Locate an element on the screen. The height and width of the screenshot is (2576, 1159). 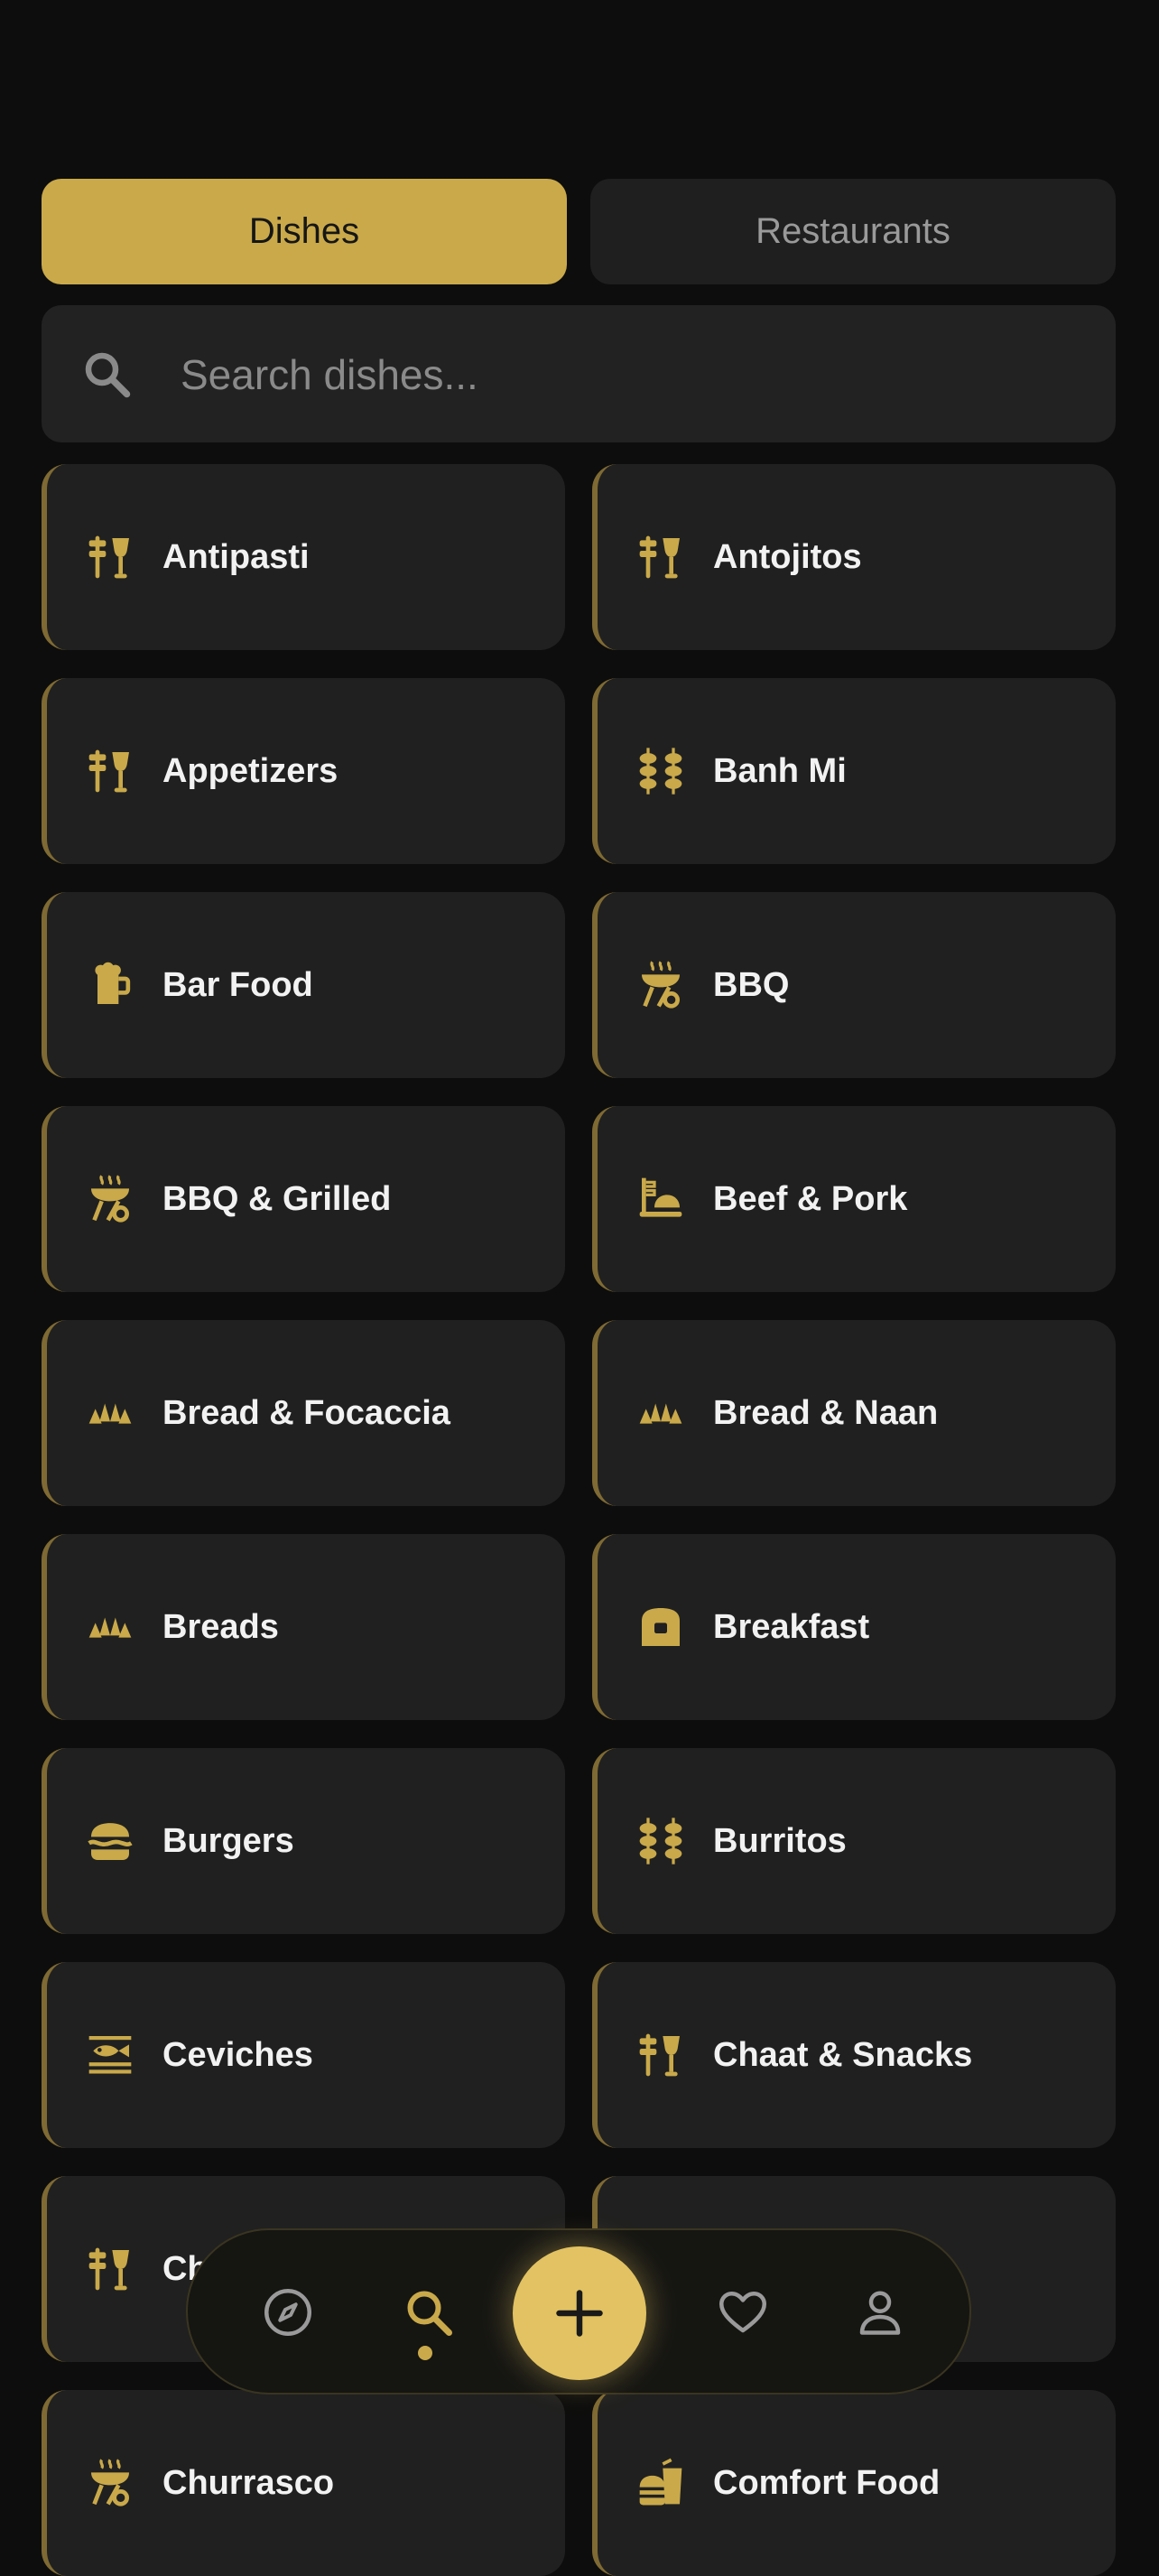
tab-restaurants: Restaurants is located at coordinates (853, 232).